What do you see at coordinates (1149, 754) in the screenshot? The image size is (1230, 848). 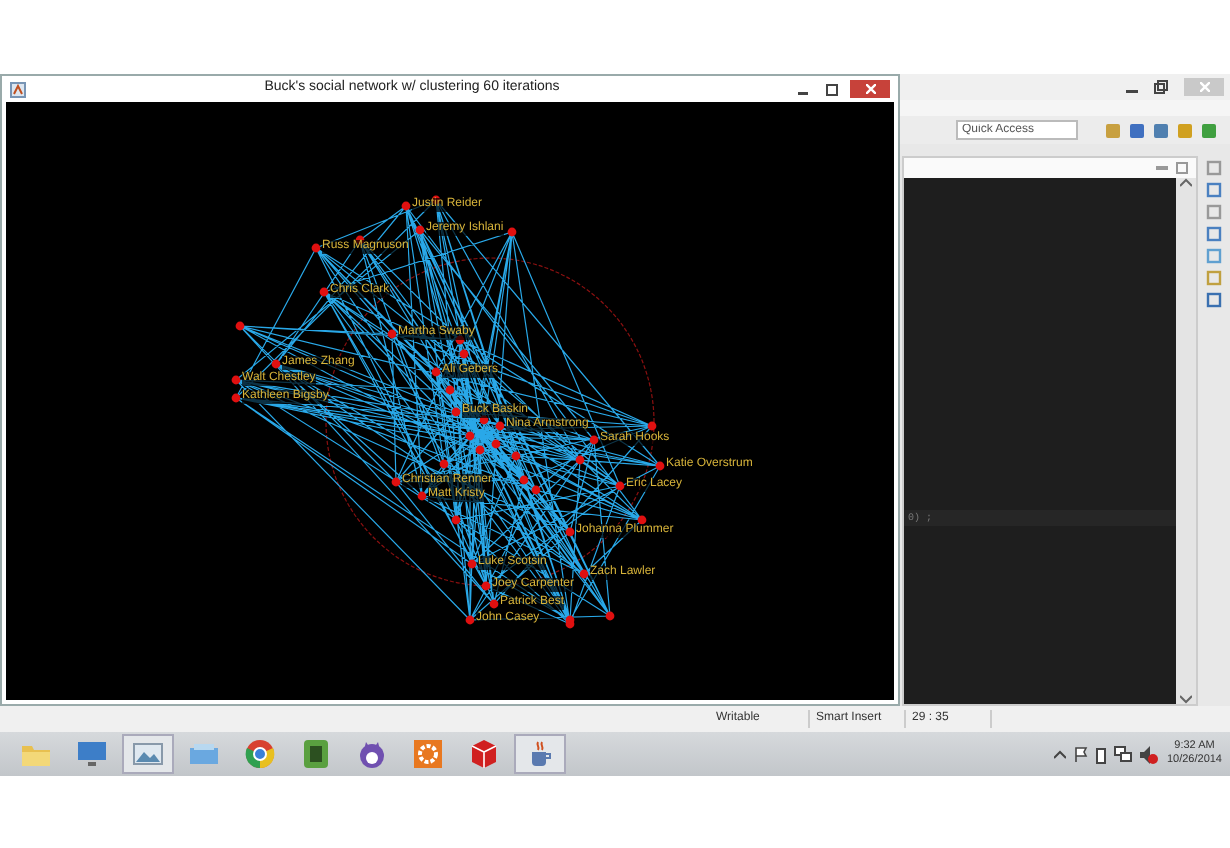 I see `speaker-muted-icon` at bounding box center [1149, 754].